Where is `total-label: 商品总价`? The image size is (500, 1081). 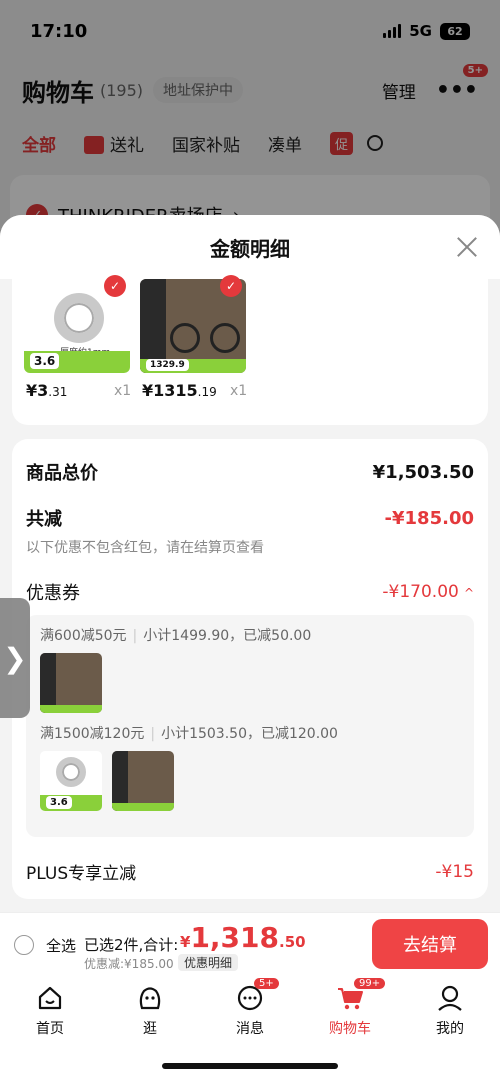
total-label: 商品总价 is located at coordinates (62, 473).